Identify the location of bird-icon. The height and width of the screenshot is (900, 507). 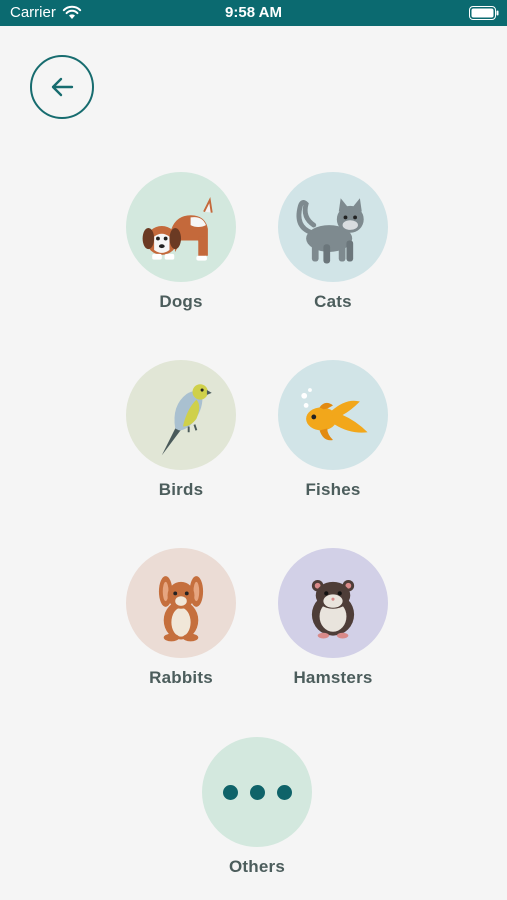
(186, 420).